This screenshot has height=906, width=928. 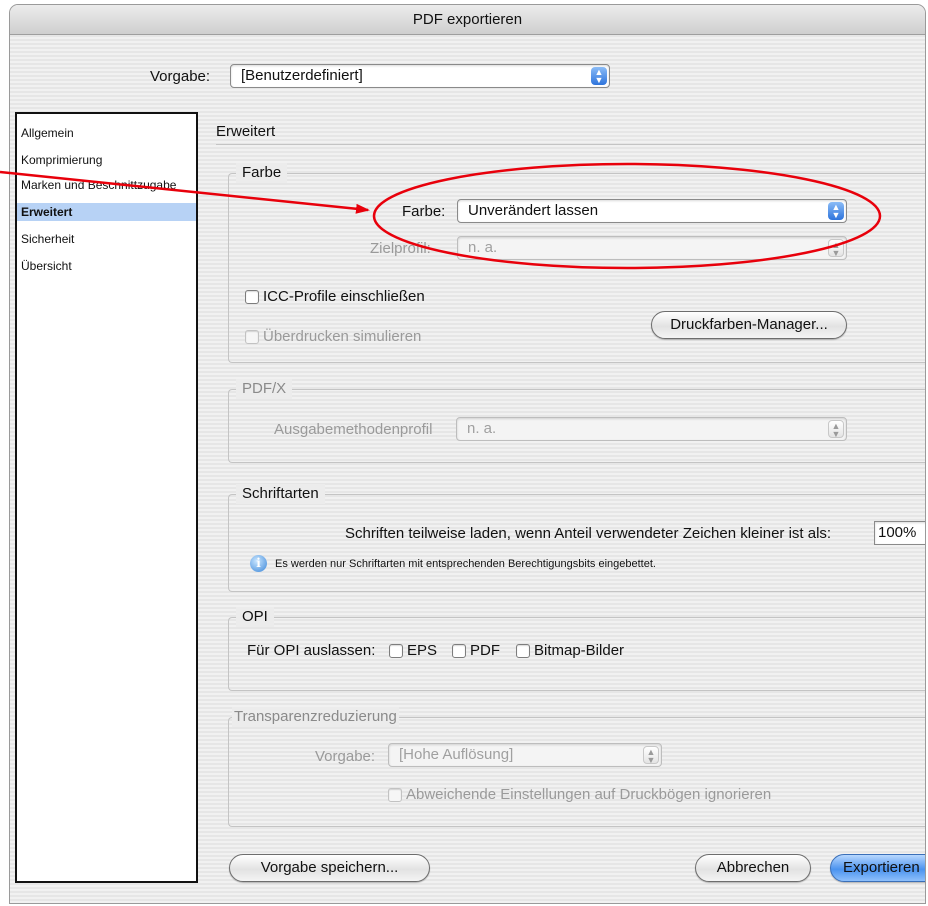 I want to click on annotation-ellipse, so click(x=627, y=216).